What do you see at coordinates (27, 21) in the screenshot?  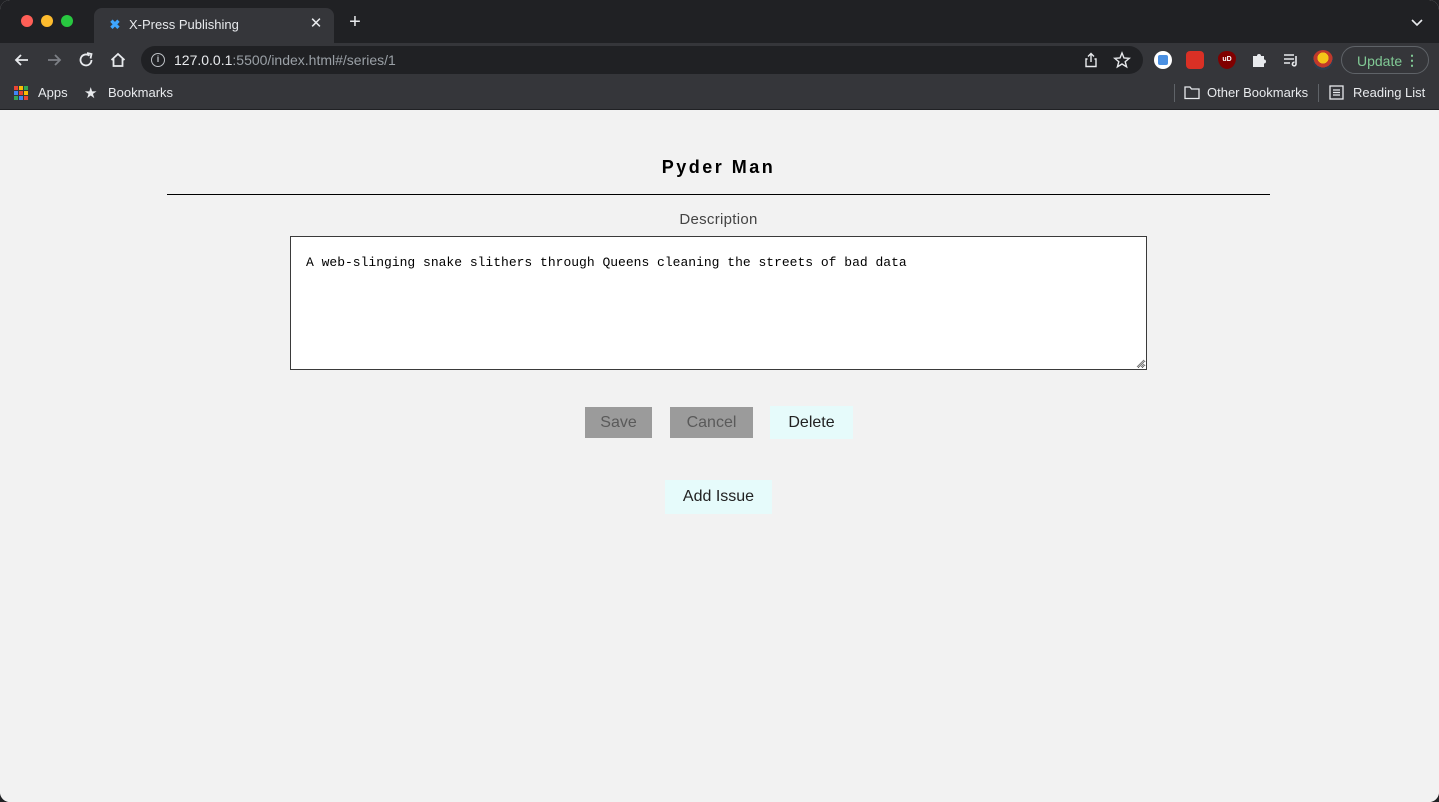 I see `close-window-button` at bounding box center [27, 21].